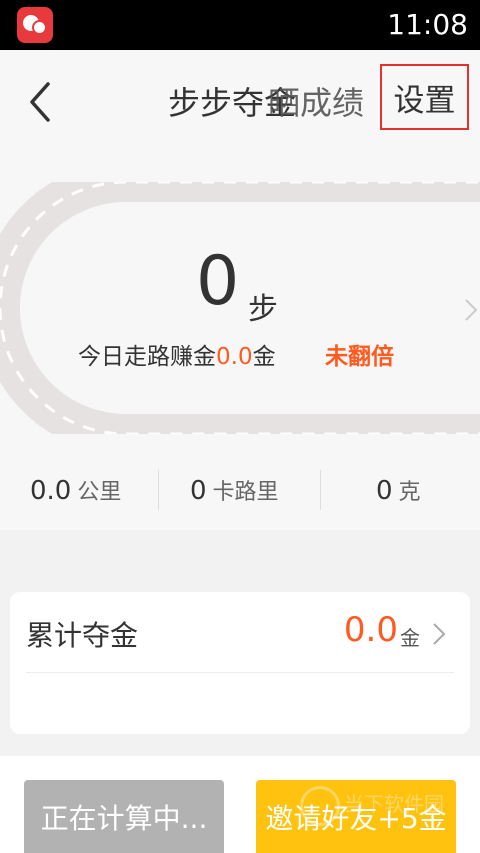 This screenshot has width=480, height=853. I want to click on total-gold-value: 0.0, so click(370, 630).